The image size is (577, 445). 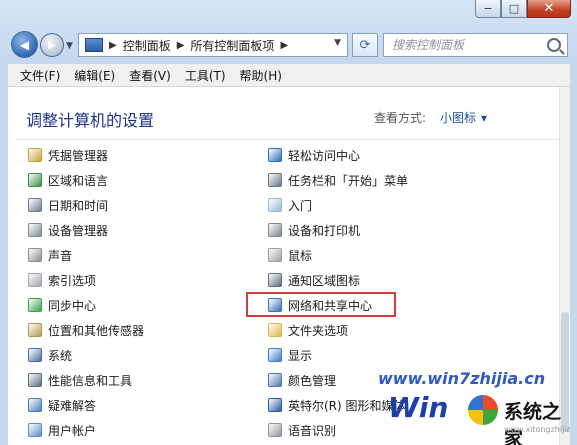 I want to click on item-label: 索引选项, so click(x=72, y=280).